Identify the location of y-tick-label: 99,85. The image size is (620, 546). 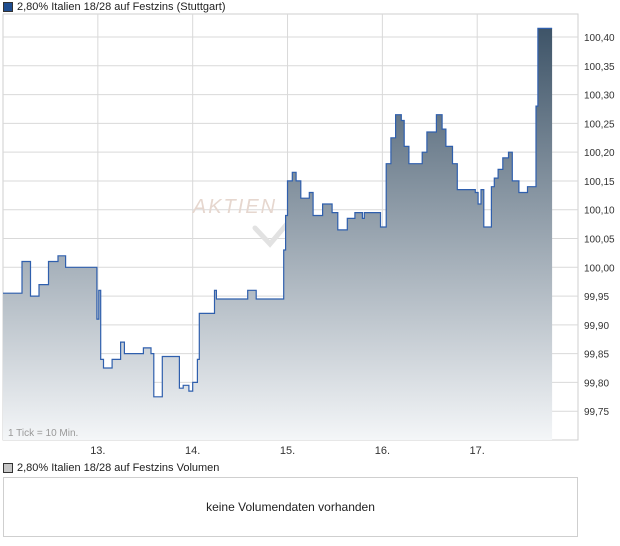
(596, 355).